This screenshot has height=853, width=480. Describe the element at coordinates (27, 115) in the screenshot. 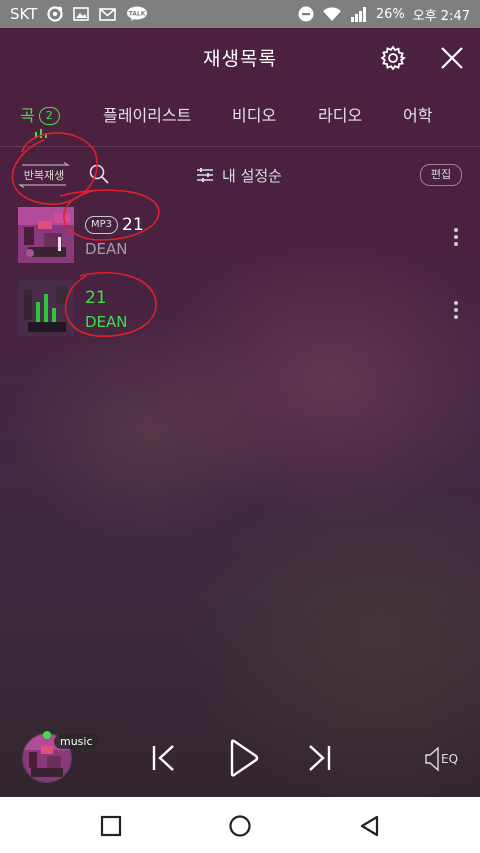

I see `tab-songs-label: 곡` at that location.